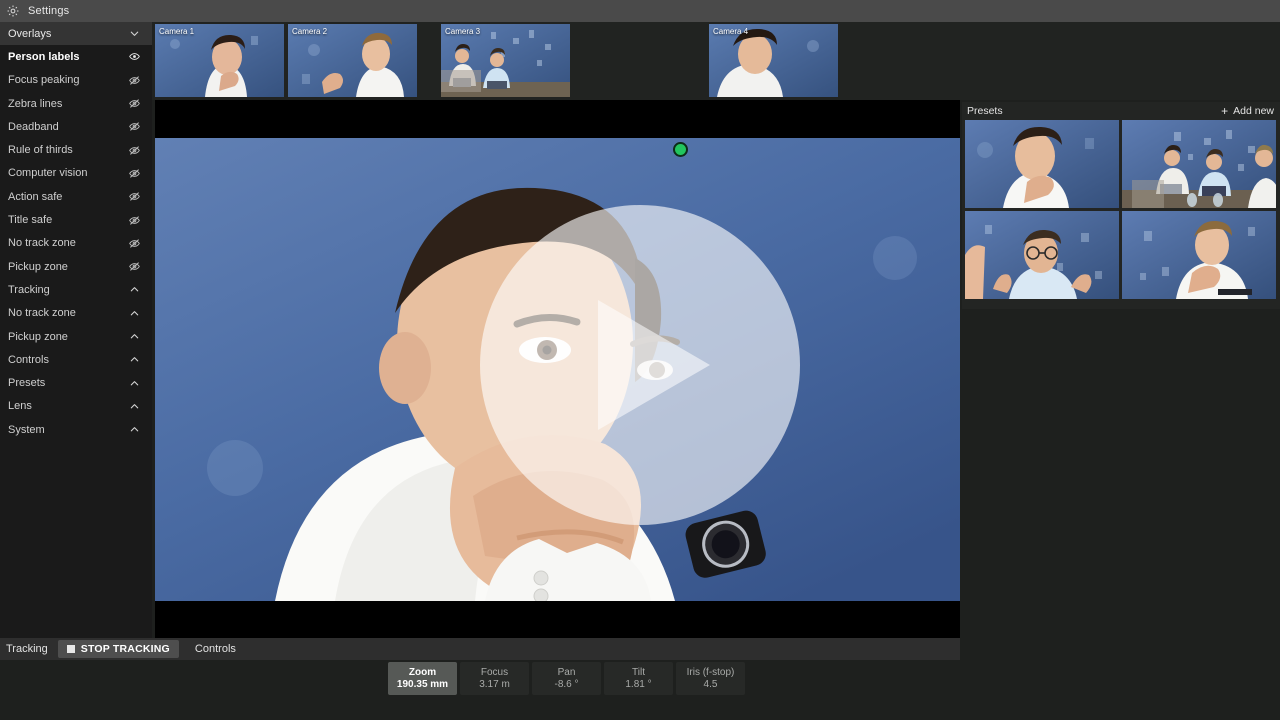  What do you see at coordinates (422, 672) in the screenshot?
I see `control-name: Zoom` at bounding box center [422, 672].